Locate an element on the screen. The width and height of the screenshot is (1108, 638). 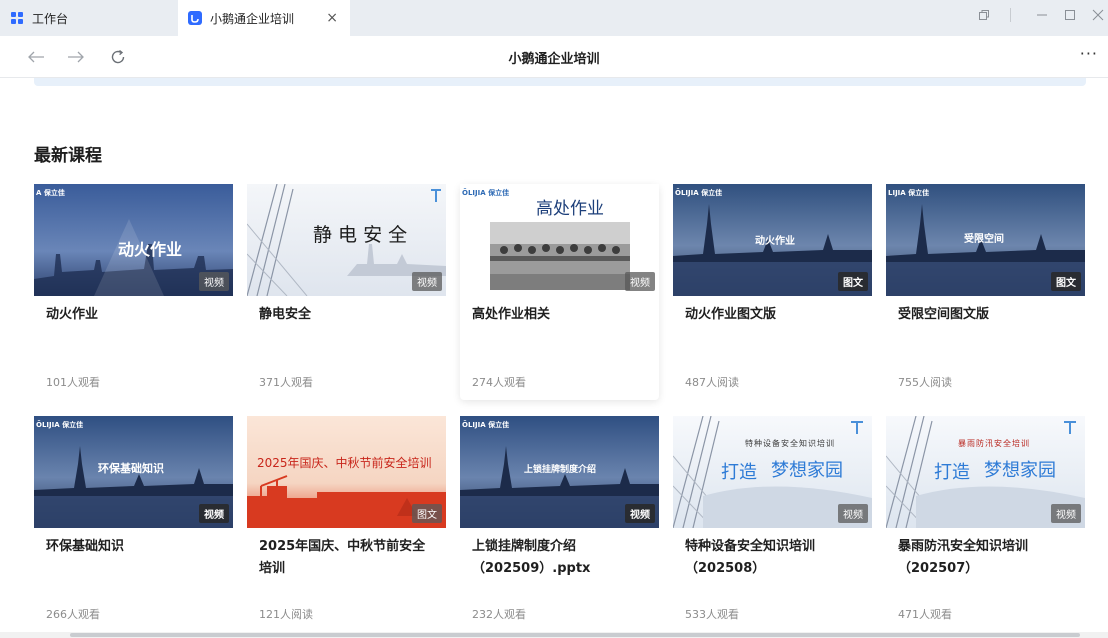
course-thumbnail: 特种设备安全知识培训 打造 梦想家园 视频 is located at coordinates (772, 472).